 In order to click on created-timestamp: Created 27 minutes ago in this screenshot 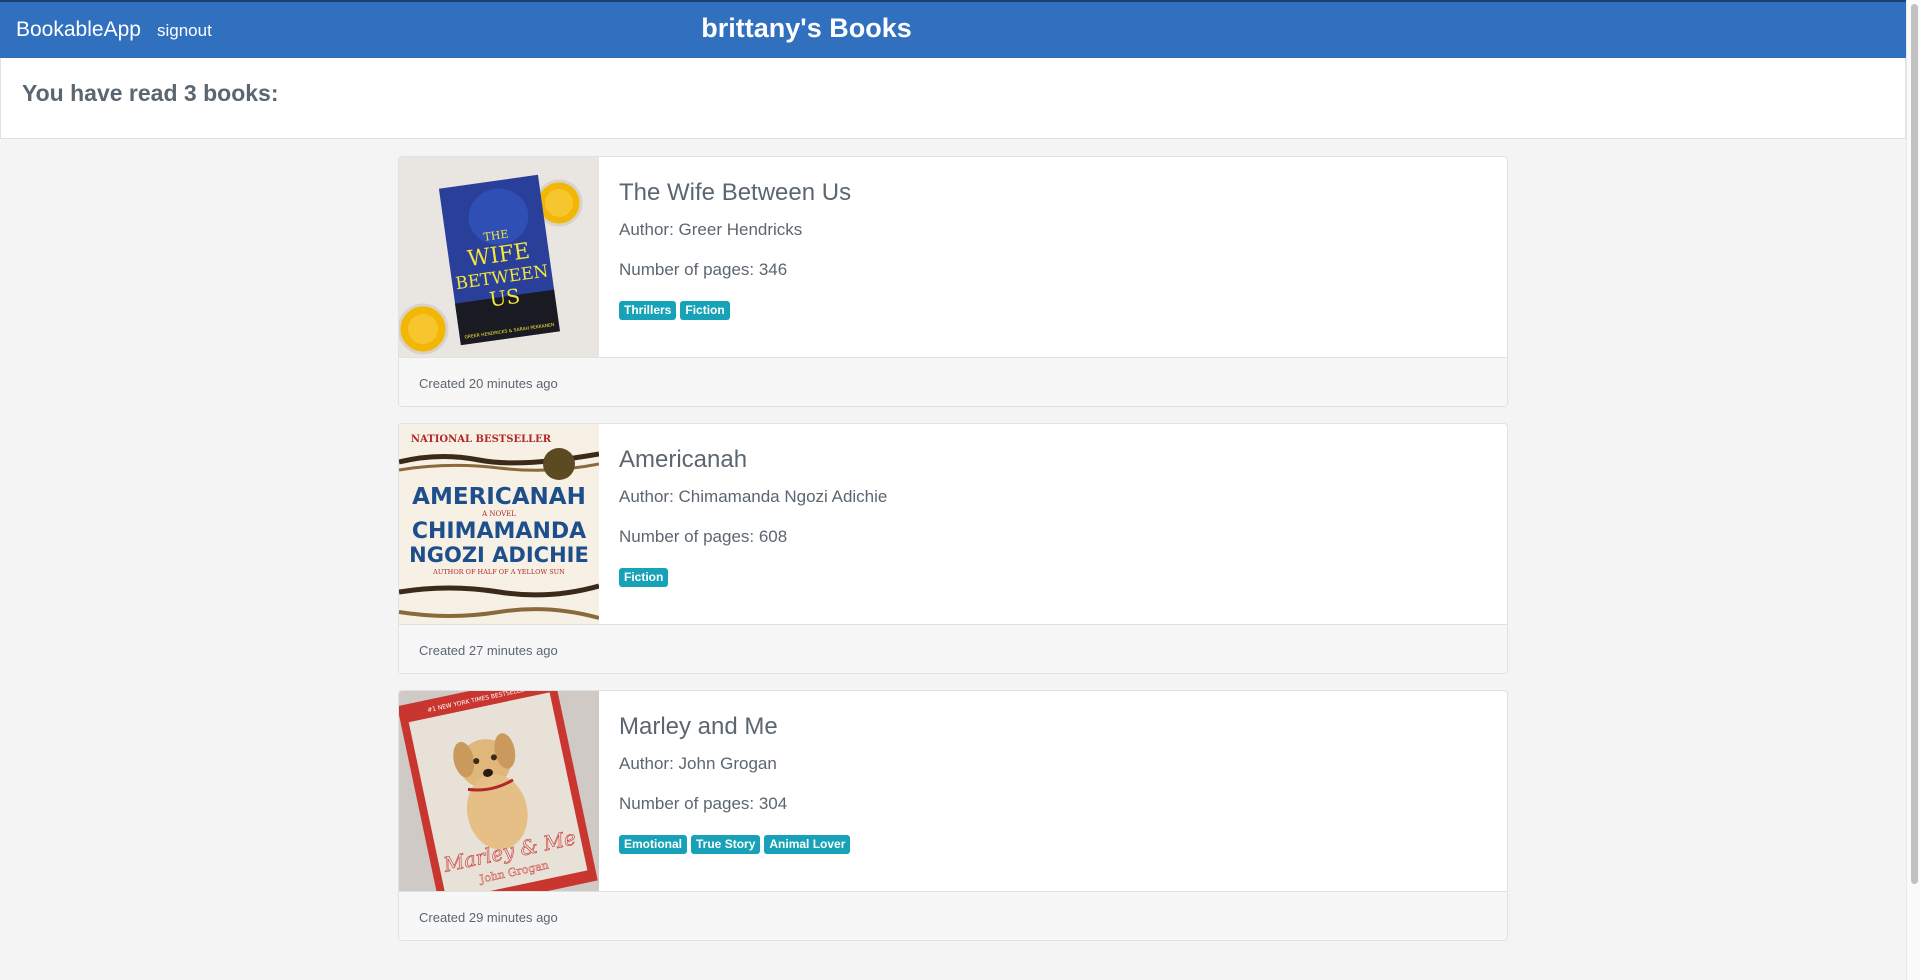, I will do `click(488, 650)`.